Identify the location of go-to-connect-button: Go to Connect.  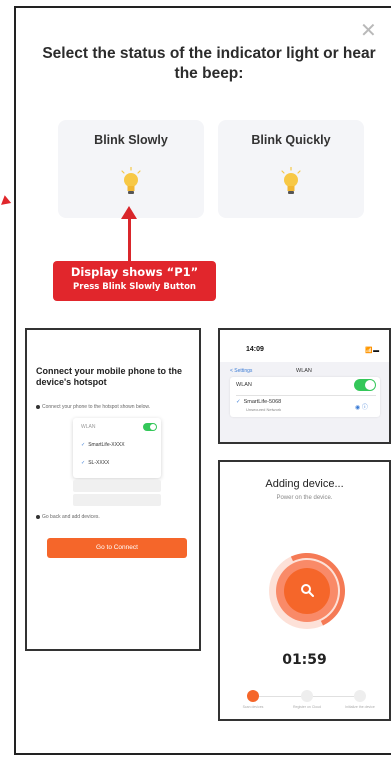
(117, 548).